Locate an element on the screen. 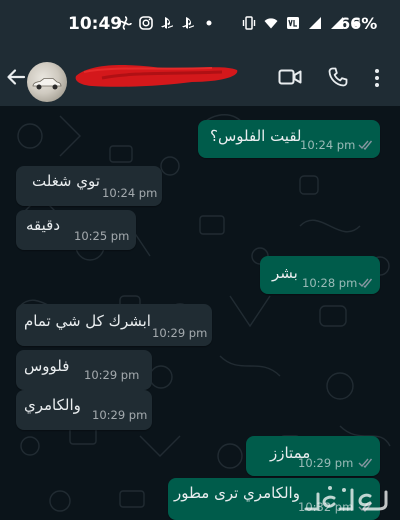 The width and height of the screenshot is (400, 520). message-text: بشر is located at coordinates (285, 273).